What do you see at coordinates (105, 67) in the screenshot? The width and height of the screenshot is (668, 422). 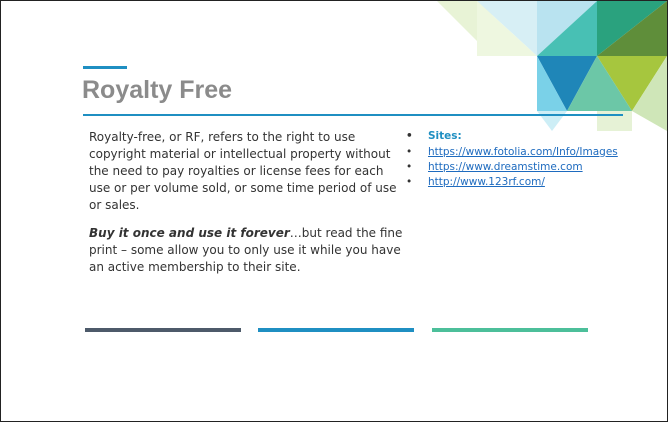 I see `title-accent-line` at bounding box center [105, 67].